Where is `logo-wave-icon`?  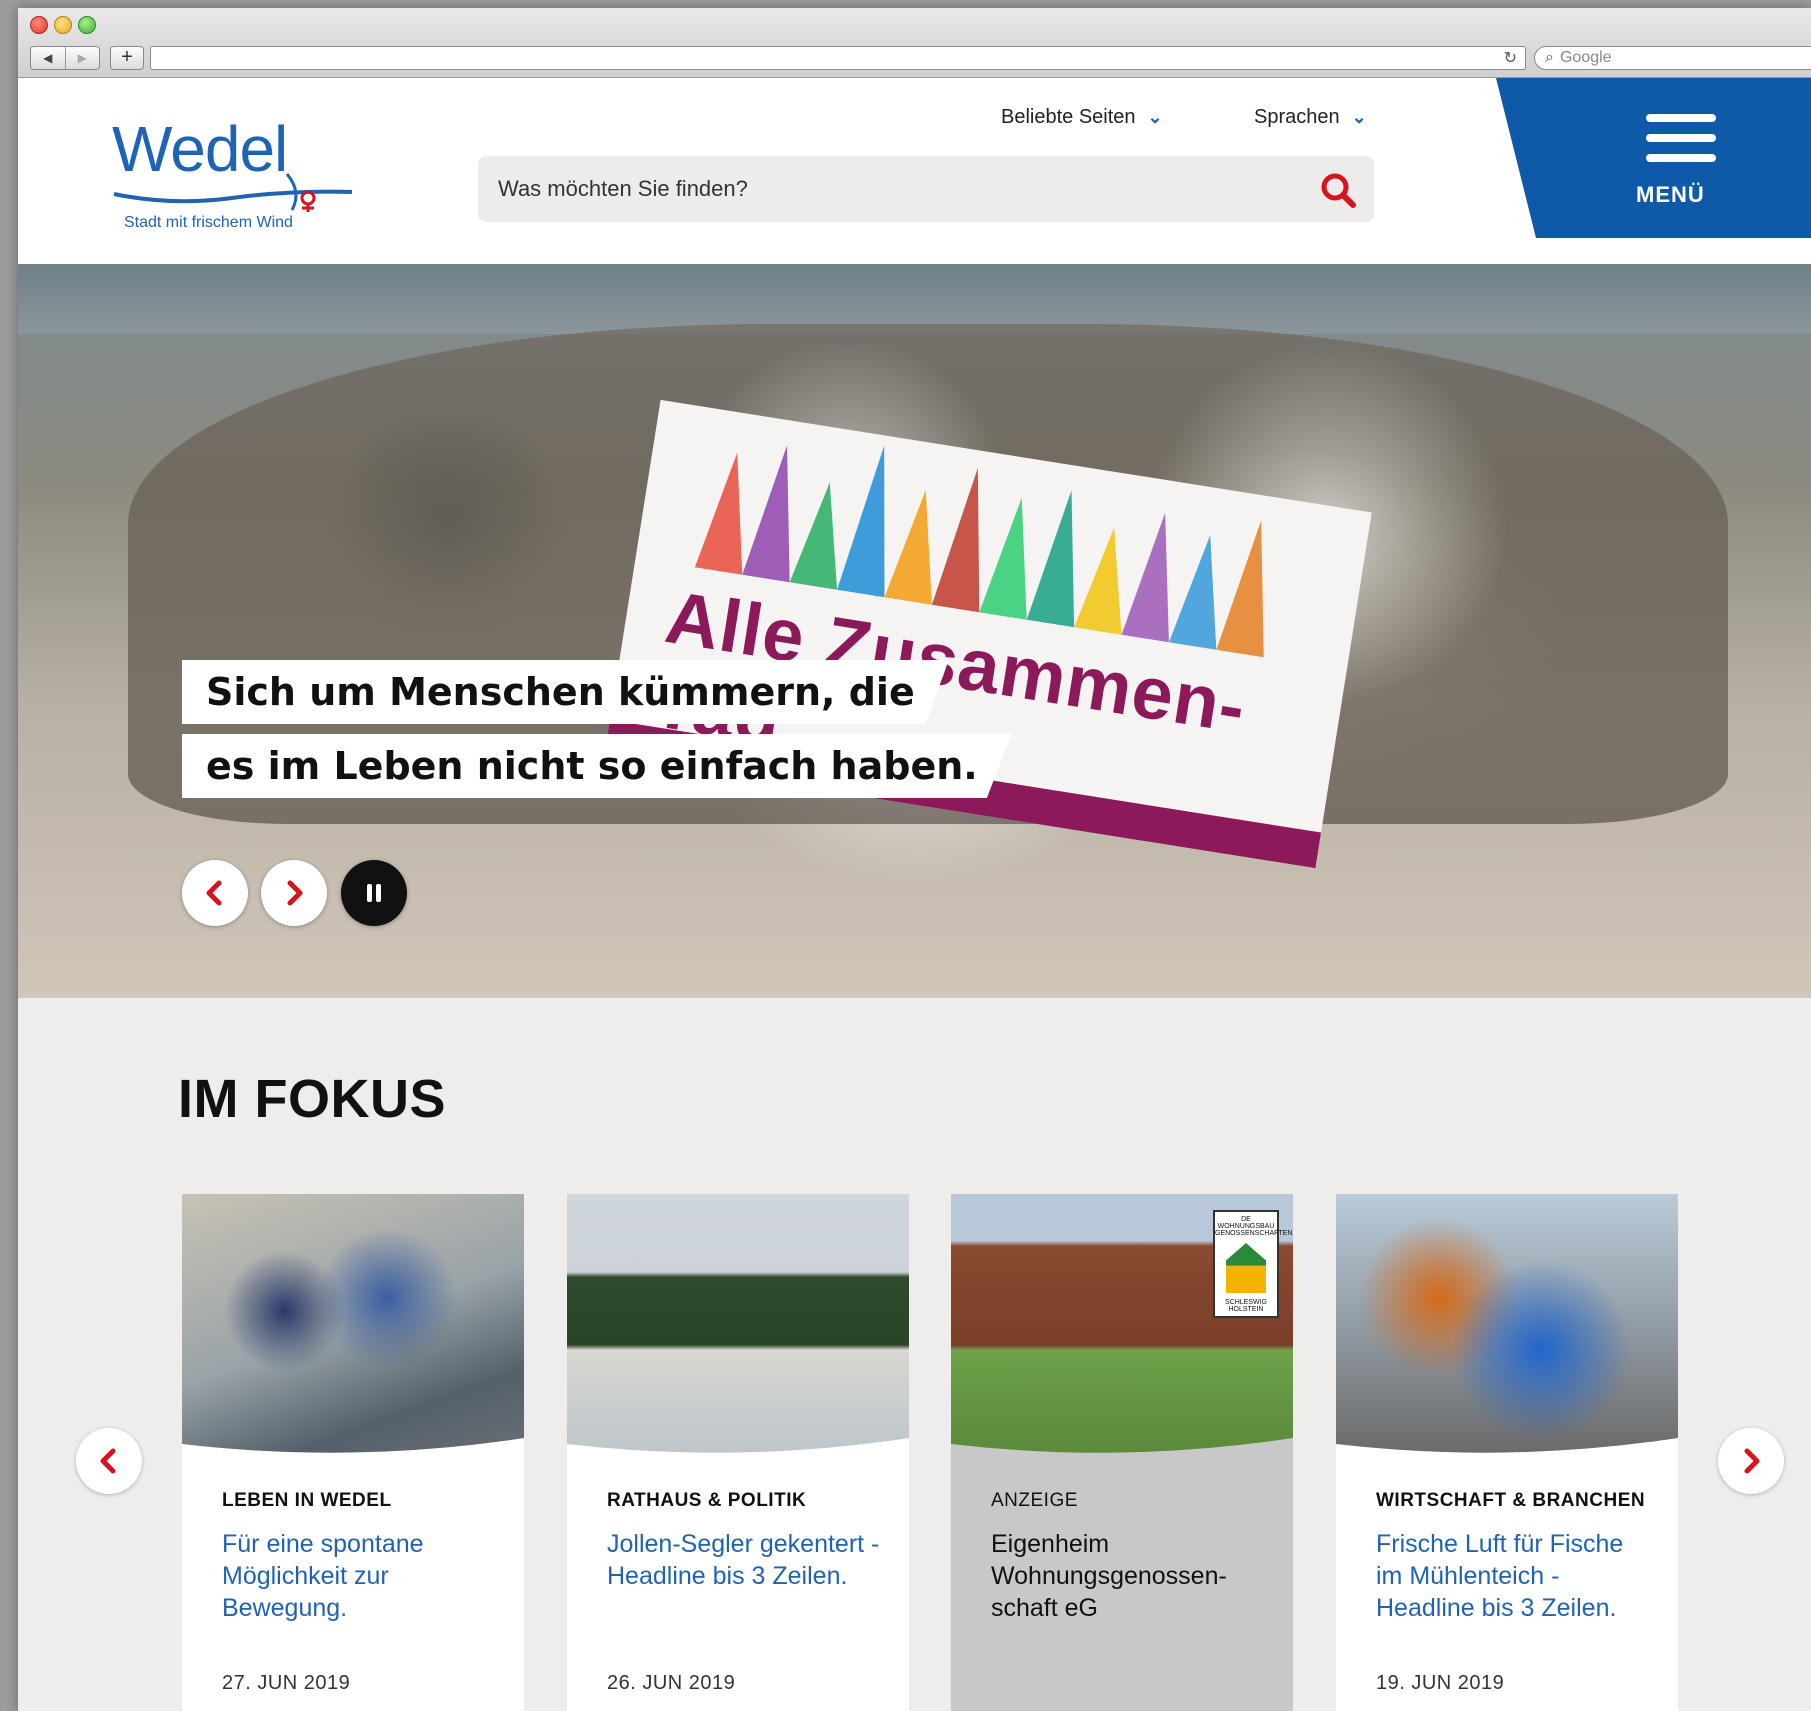
logo-wave-icon is located at coordinates (232, 192).